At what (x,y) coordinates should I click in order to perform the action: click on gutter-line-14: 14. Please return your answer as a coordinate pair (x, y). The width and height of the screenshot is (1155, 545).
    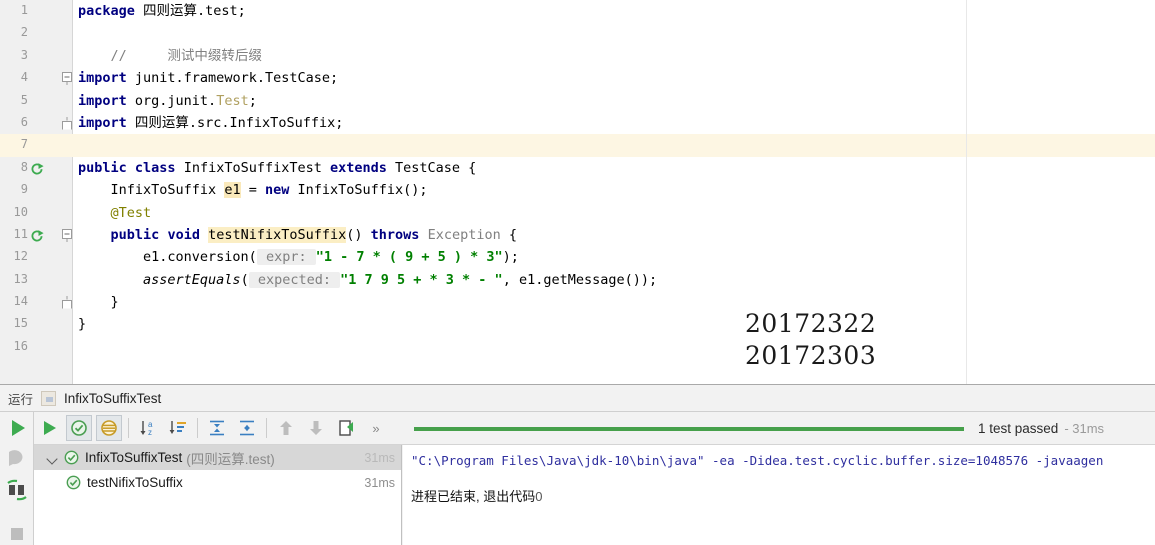
    Looking at the image, I should click on (36, 302).